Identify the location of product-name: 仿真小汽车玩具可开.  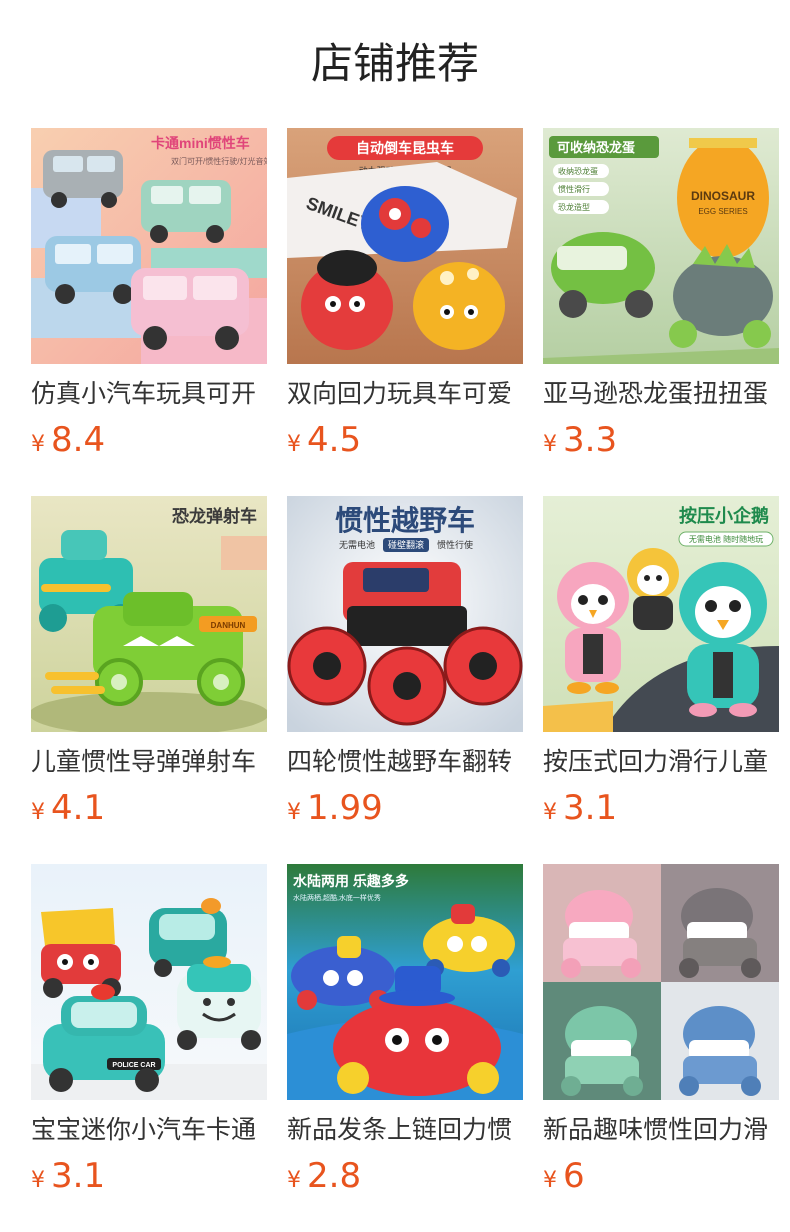
(149, 394).